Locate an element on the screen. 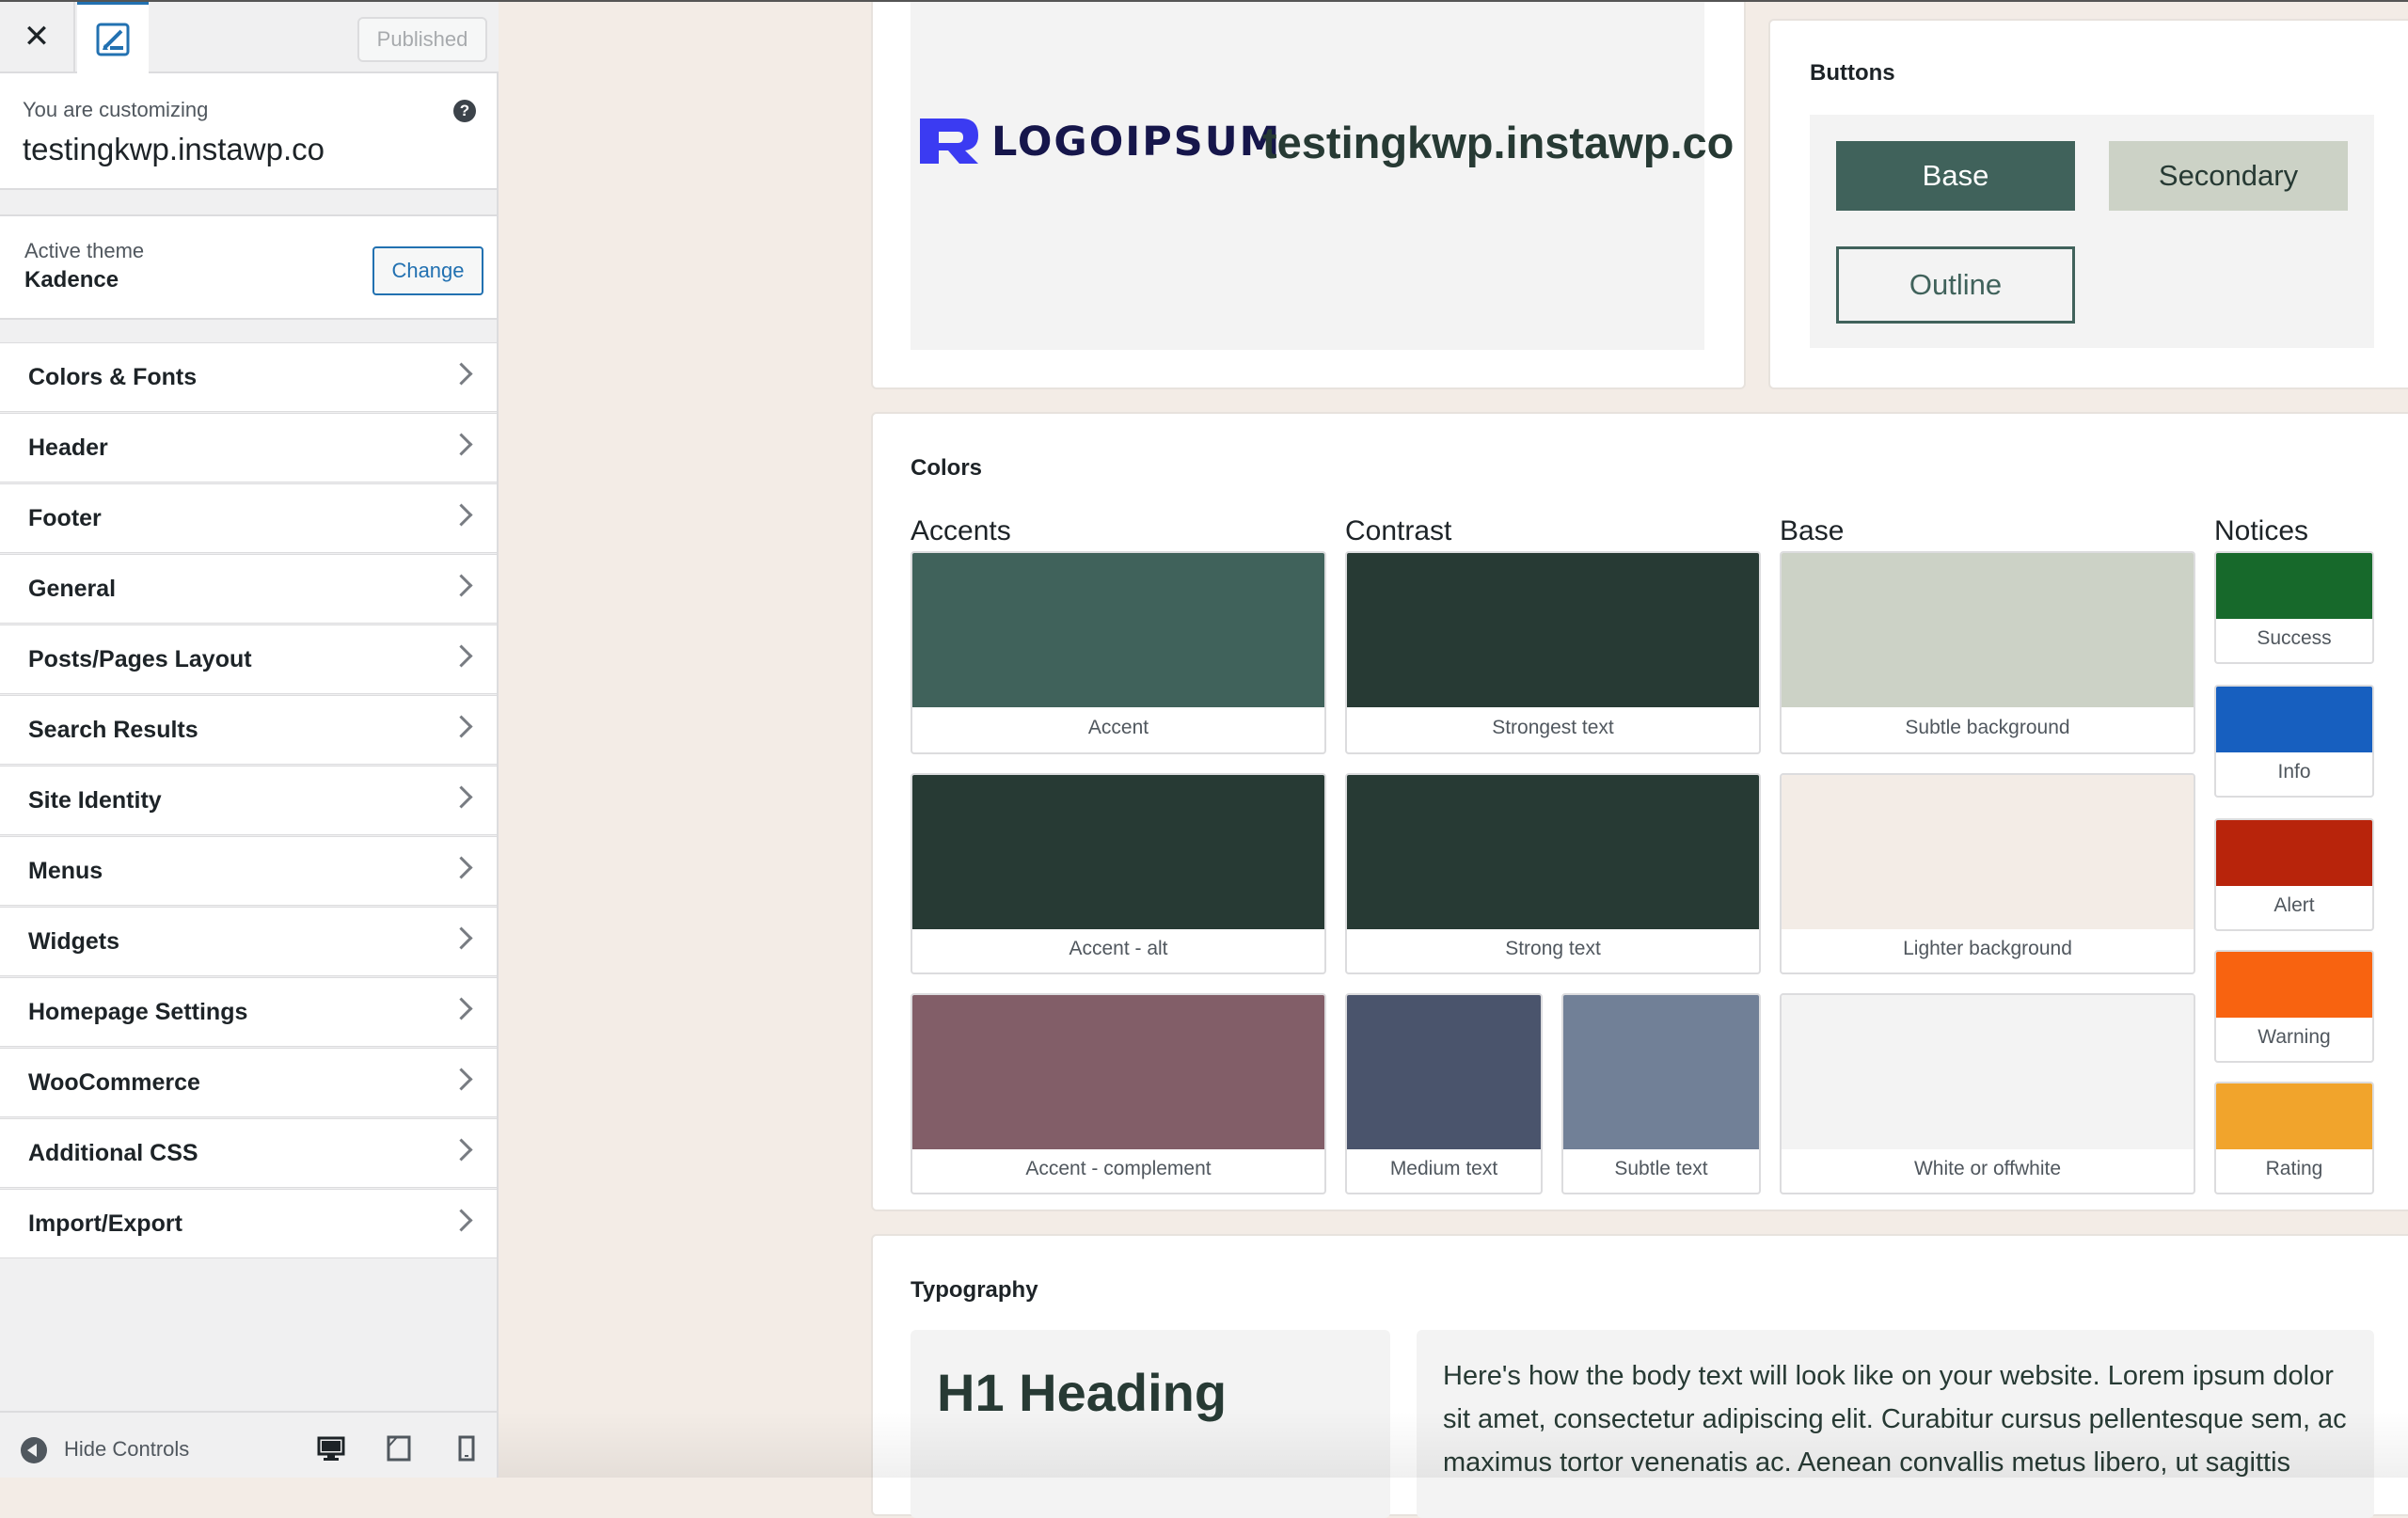  warning-color-fill is located at coordinates (2294, 985).